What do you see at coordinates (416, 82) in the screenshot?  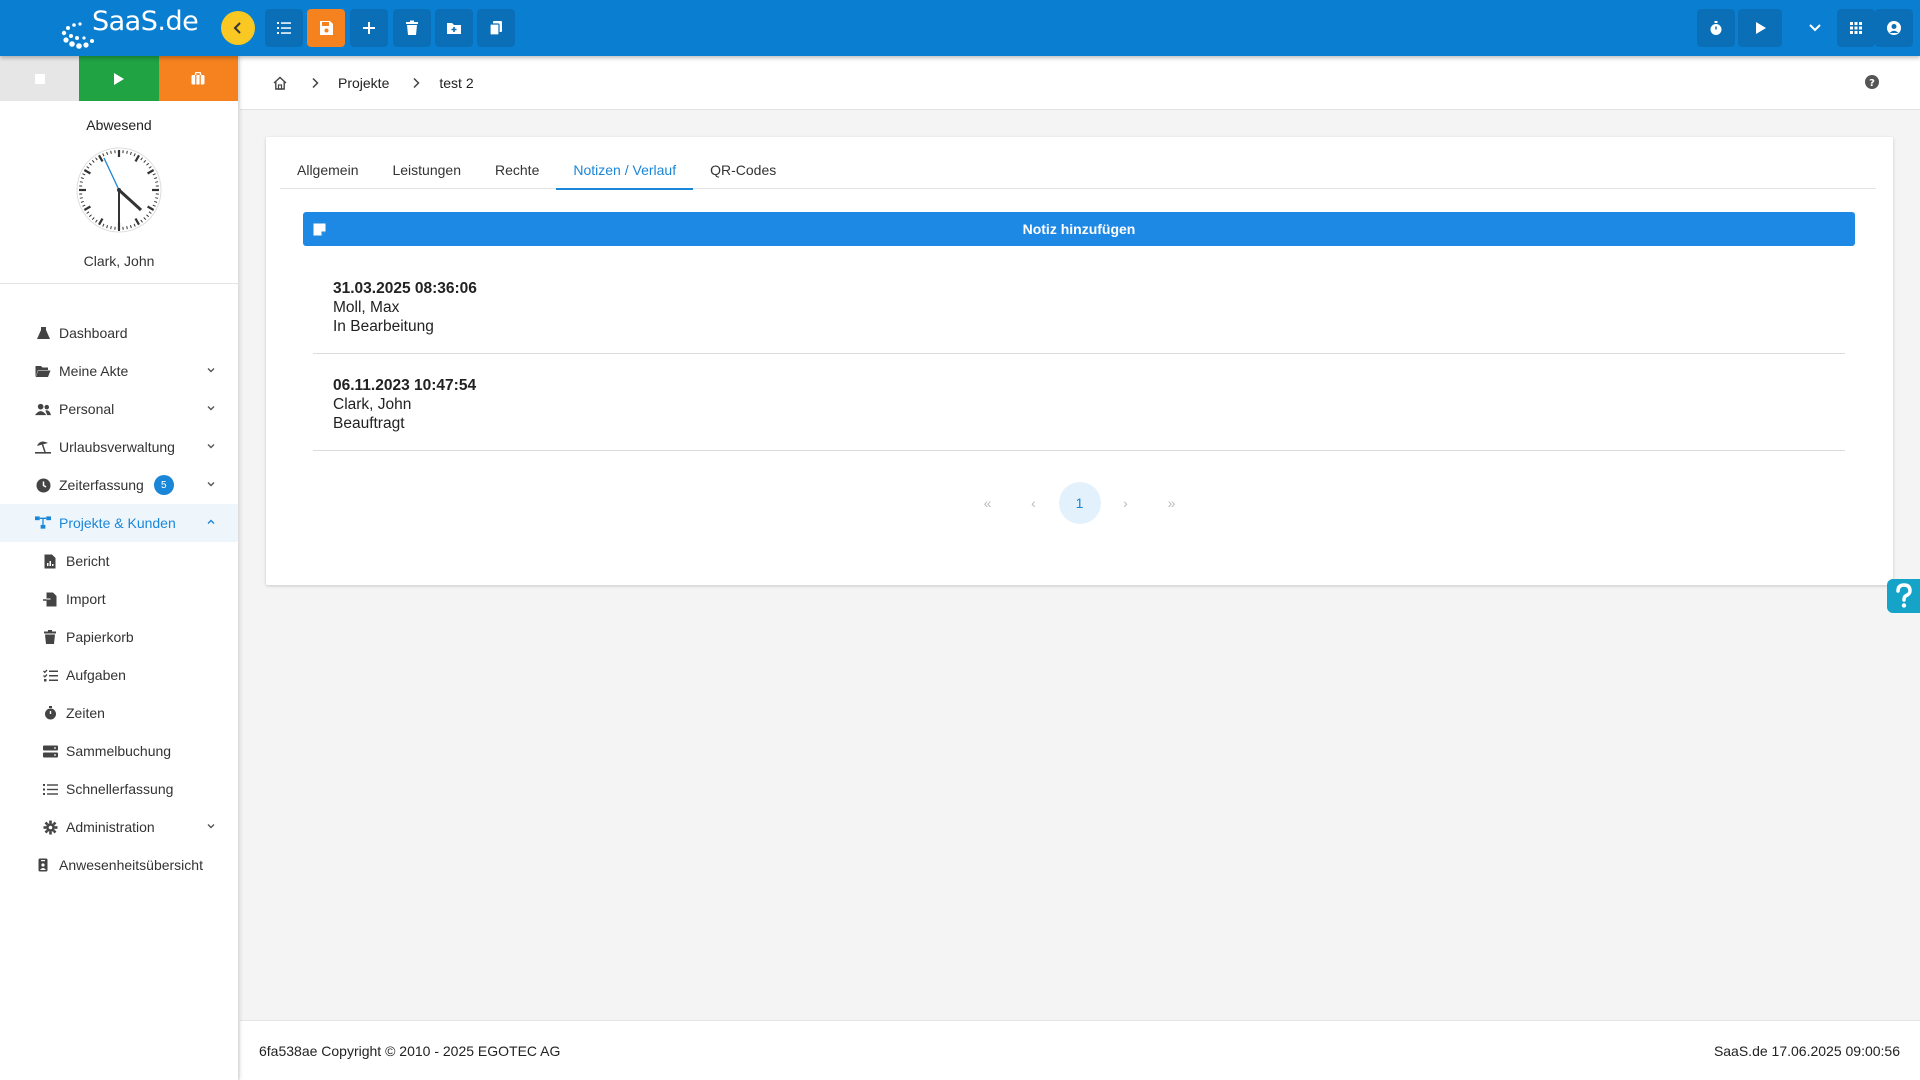 I see `chevron-right-icon` at bounding box center [416, 82].